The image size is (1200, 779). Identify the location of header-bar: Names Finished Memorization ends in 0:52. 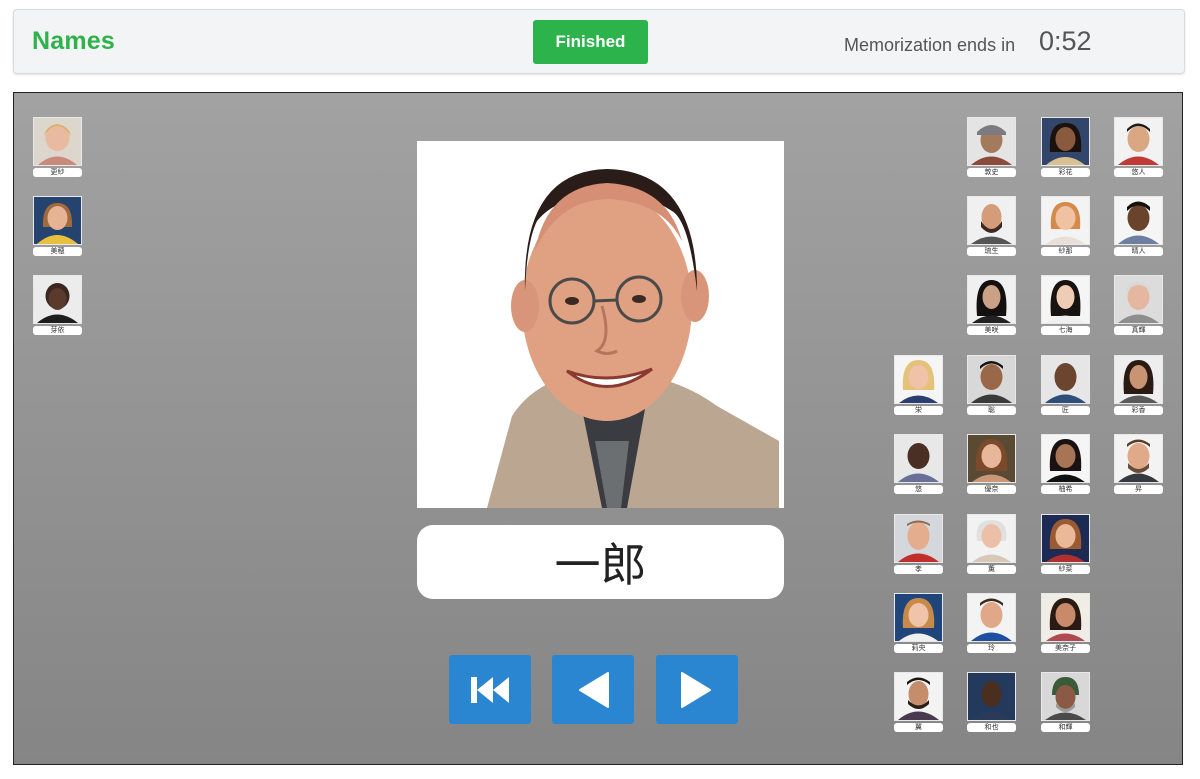
(599, 41).